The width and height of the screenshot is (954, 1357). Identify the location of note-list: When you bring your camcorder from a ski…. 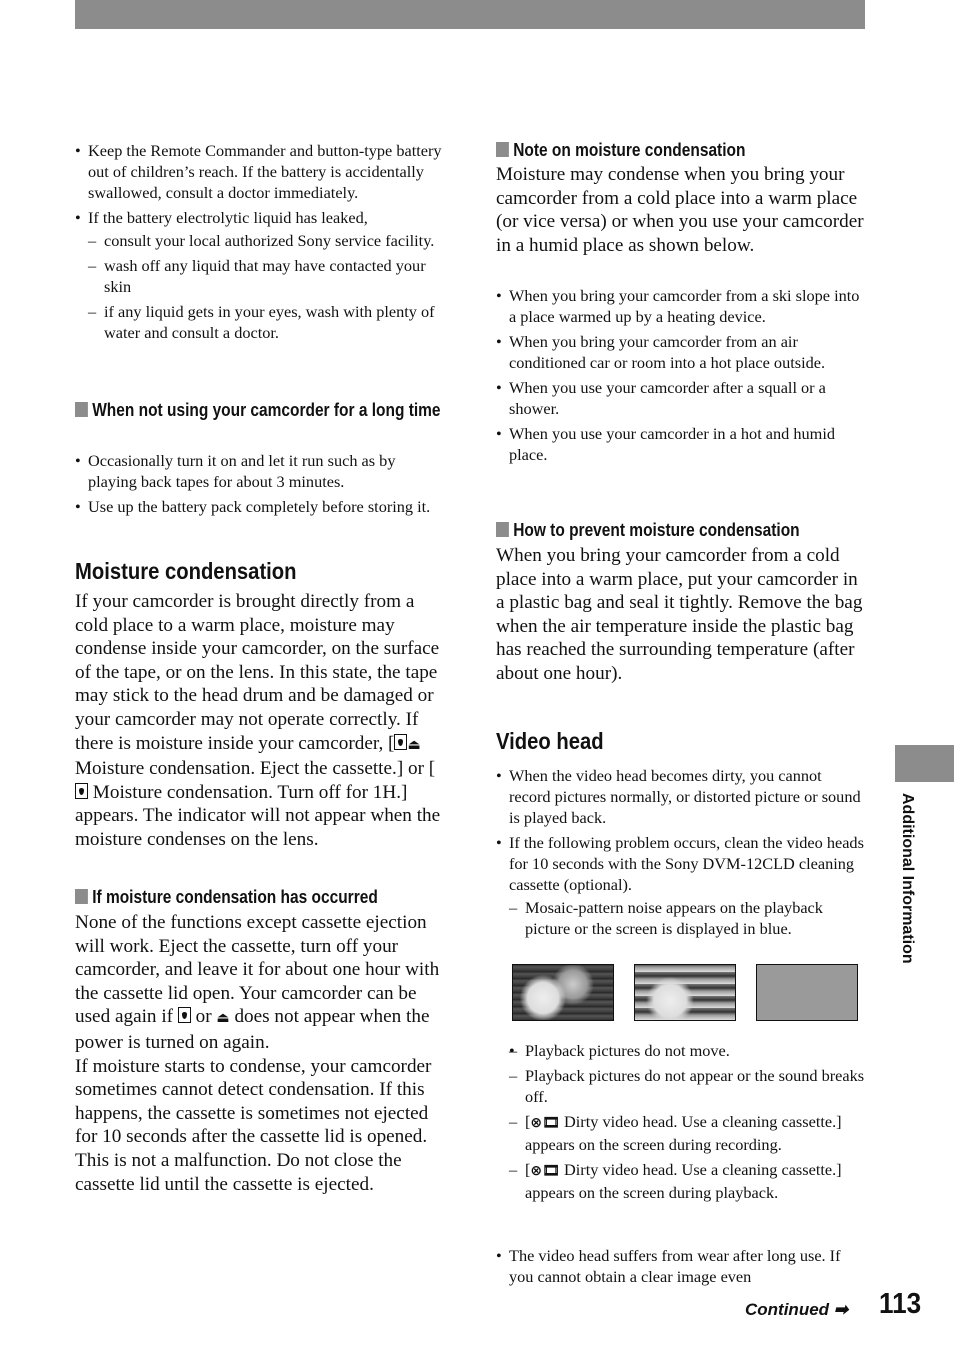
(681, 377).